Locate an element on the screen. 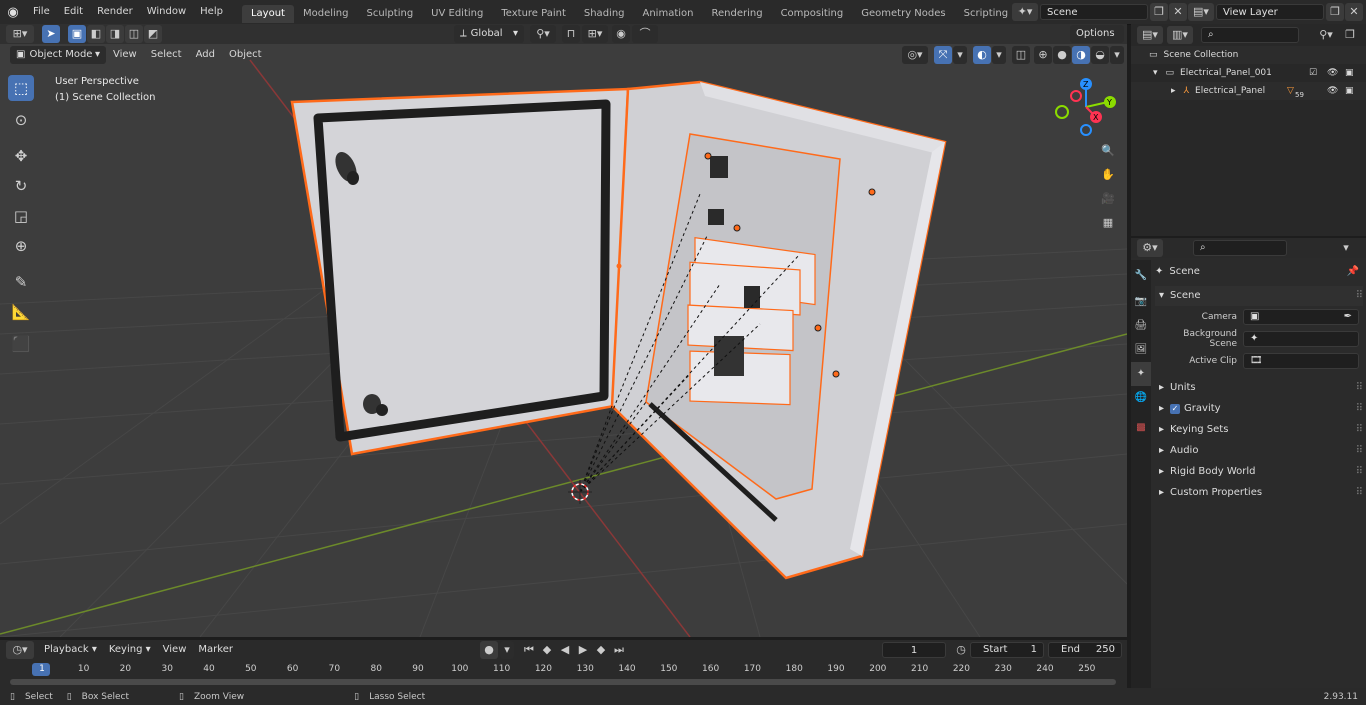  new-scene-icon: ❐ is located at coordinates (1159, 12).